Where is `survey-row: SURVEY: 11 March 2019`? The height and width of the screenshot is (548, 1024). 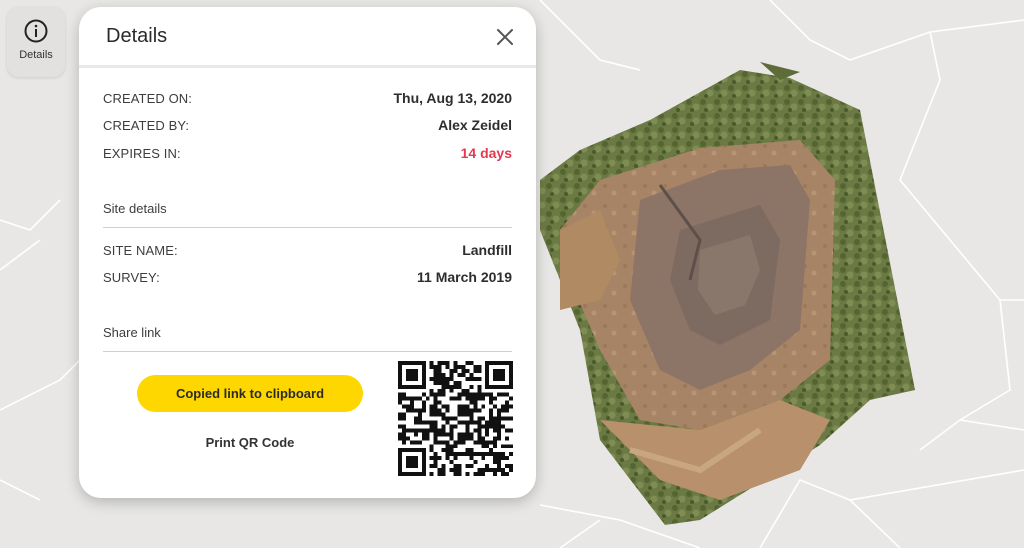
survey-row: SURVEY: 11 March 2019 is located at coordinates (307, 277).